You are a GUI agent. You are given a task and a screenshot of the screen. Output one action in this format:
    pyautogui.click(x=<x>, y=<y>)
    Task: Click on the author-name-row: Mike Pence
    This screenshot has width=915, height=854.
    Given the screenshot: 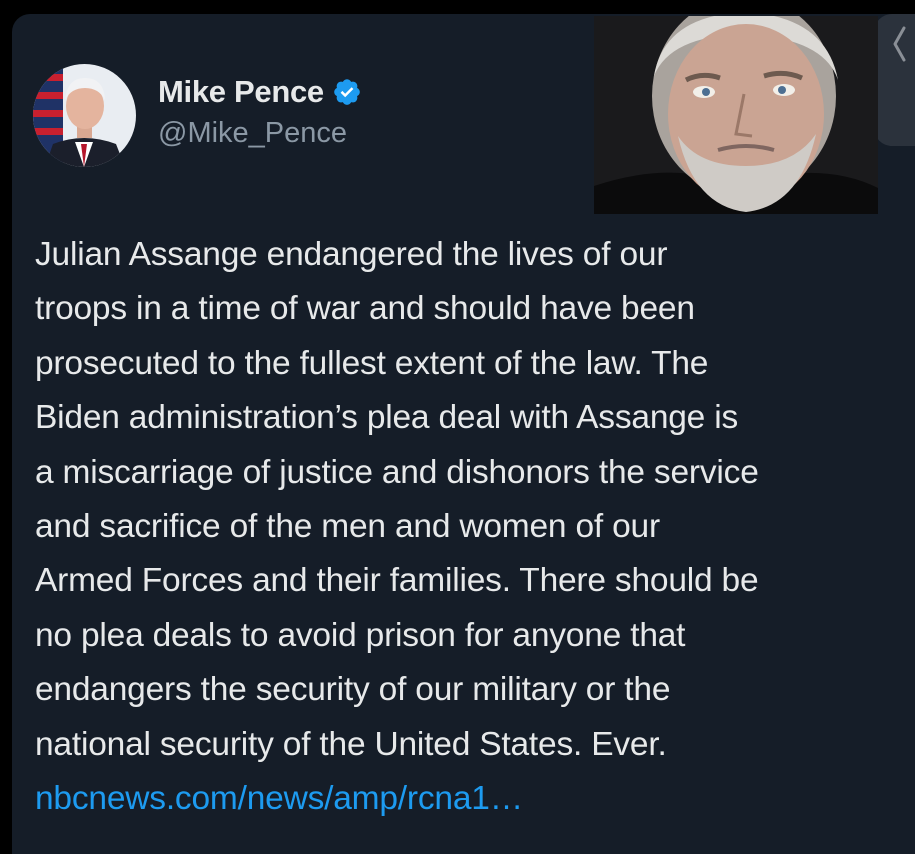 What is the action you would take?
    pyautogui.click(x=260, y=92)
    